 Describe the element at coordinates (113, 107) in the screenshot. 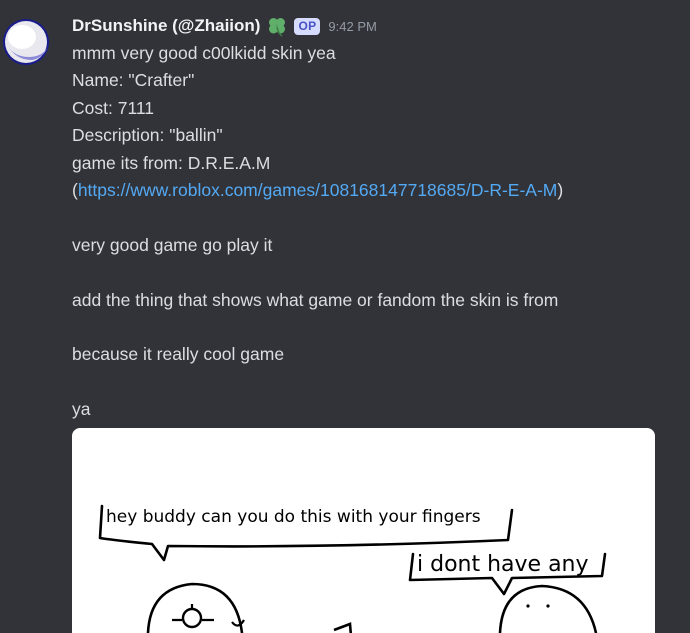

I see `message-line: Cost: 7111` at that location.